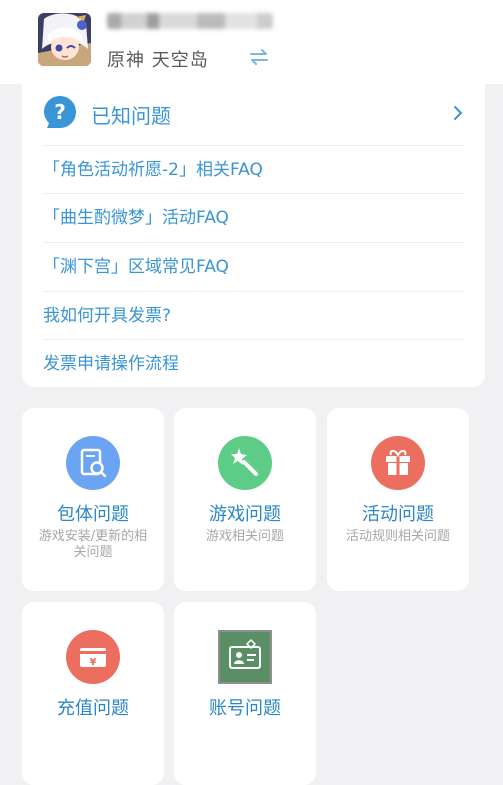  I want to click on avatar, so click(64, 39).